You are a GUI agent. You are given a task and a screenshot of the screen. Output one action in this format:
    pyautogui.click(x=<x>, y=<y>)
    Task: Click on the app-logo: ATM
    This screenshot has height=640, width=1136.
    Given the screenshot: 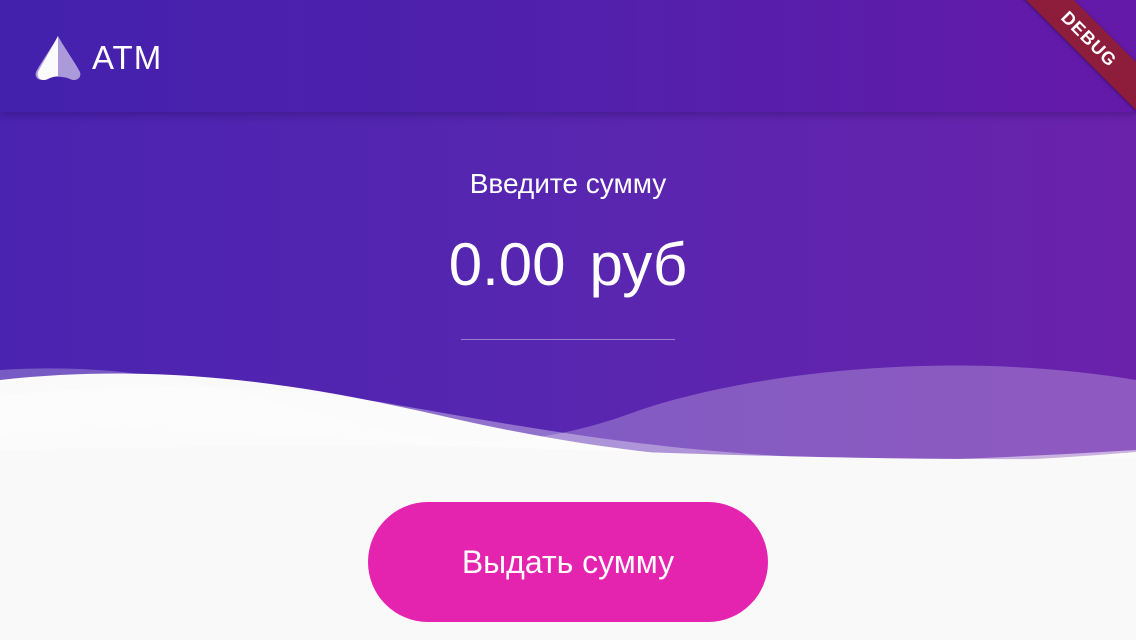 What is the action you would take?
    pyautogui.click(x=97, y=58)
    